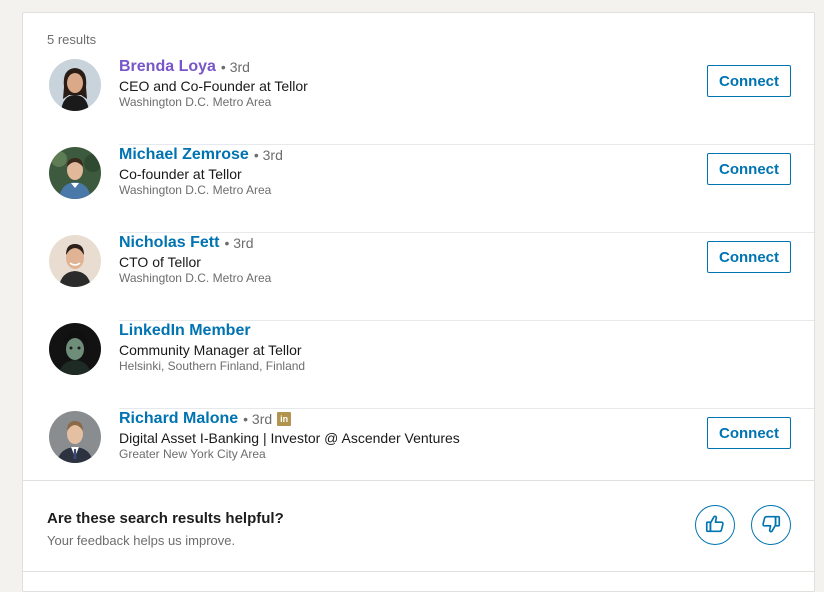 This screenshot has height=592, width=824. Describe the element at coordinates (180, 174) in the screenshot. I see `profile-headline: Co-founder at Tellor` at that location.